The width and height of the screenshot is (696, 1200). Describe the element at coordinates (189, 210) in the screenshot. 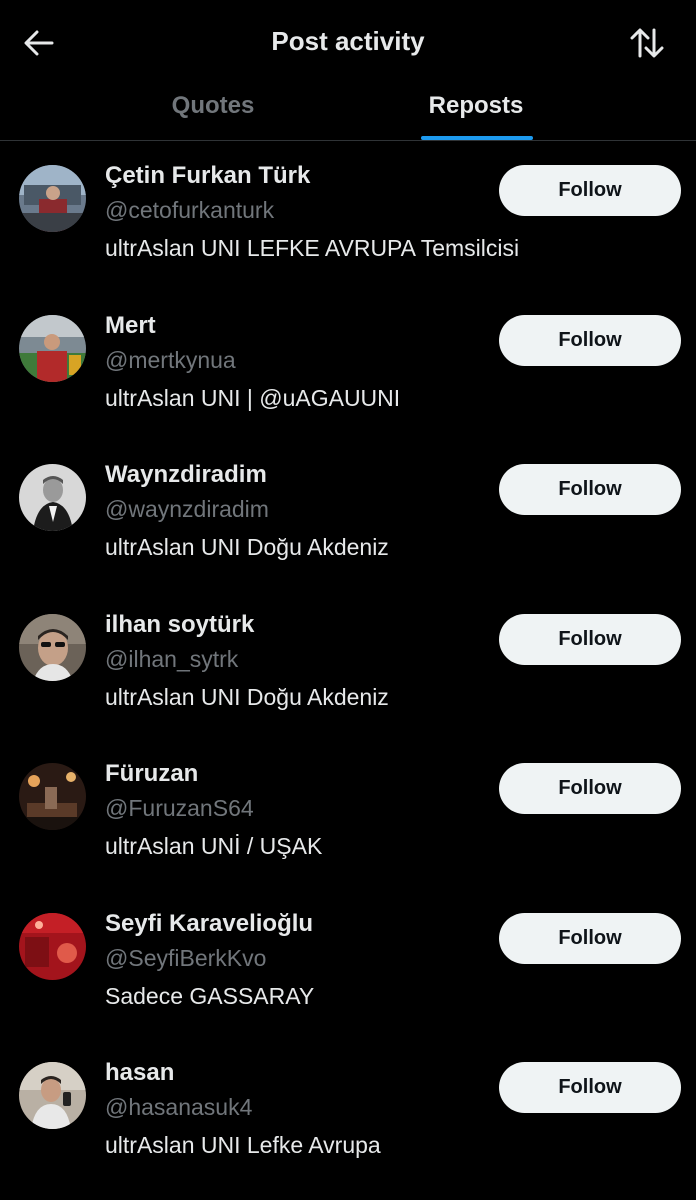

I see `user-handle: @cetofurkanturk` at that location.